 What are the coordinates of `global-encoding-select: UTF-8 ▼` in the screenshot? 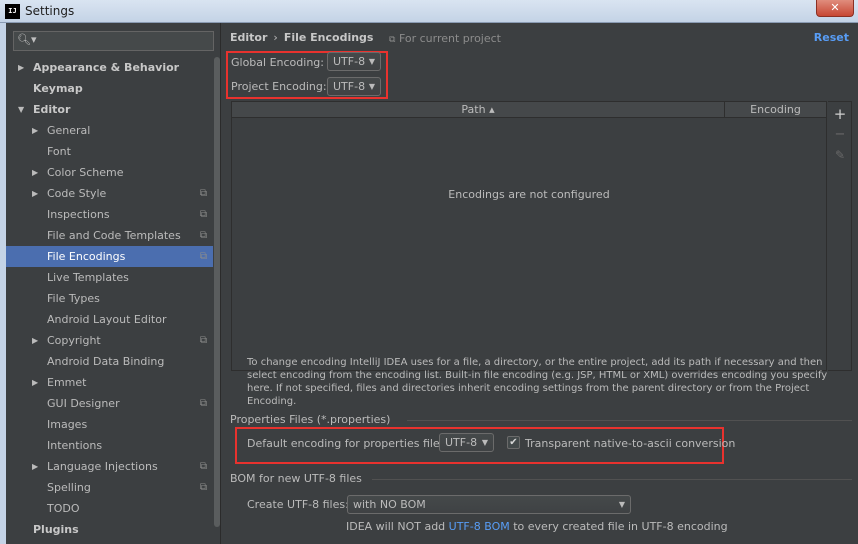 It's located at (354, 61).